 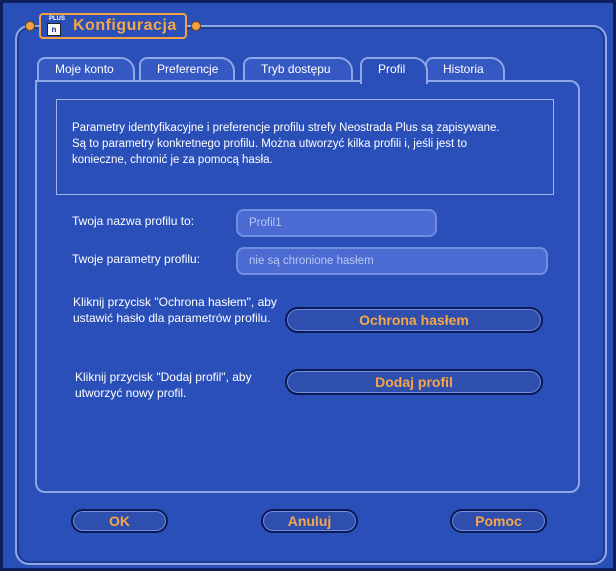 I want to click on help-button: Pomoc, so click(x=498, y=521).